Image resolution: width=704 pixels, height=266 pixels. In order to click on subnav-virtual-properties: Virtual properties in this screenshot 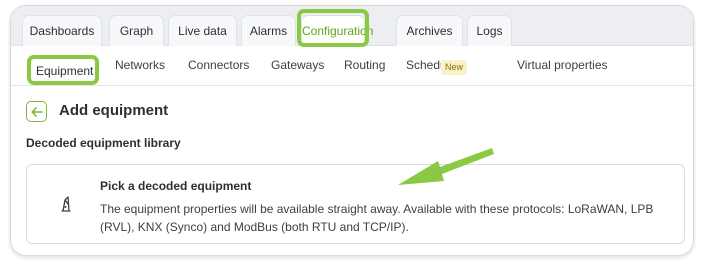, I will do `click(562, 65)`.